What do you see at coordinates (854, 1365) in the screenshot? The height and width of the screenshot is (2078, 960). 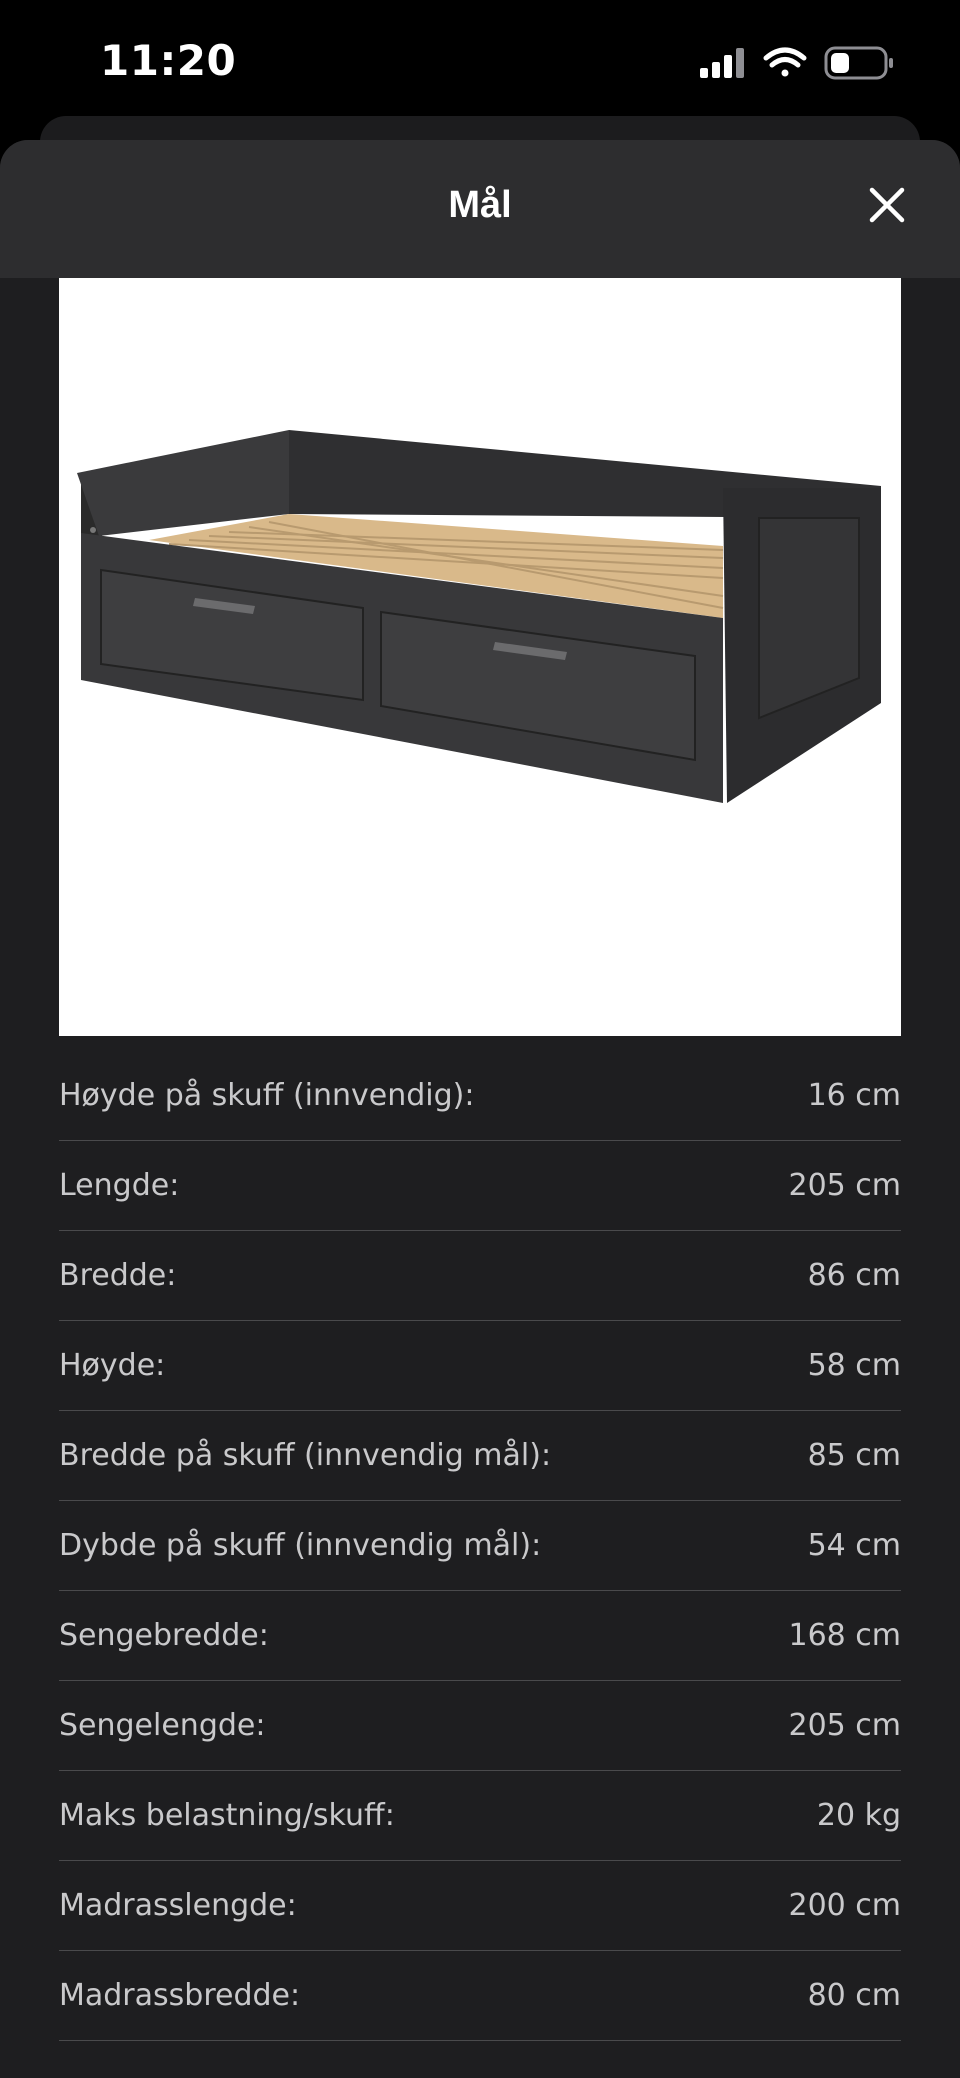 I see `spec-value: 58 cm` at bounding box center [854, 1365].